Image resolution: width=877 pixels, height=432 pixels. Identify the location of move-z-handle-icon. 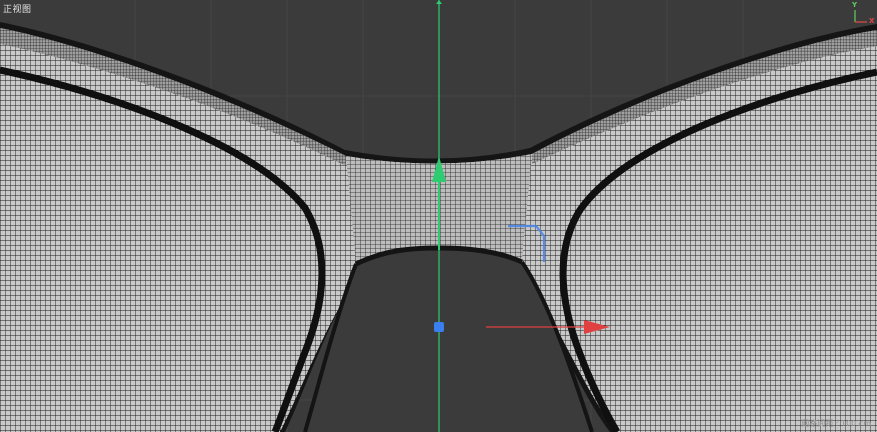
(439, 327).